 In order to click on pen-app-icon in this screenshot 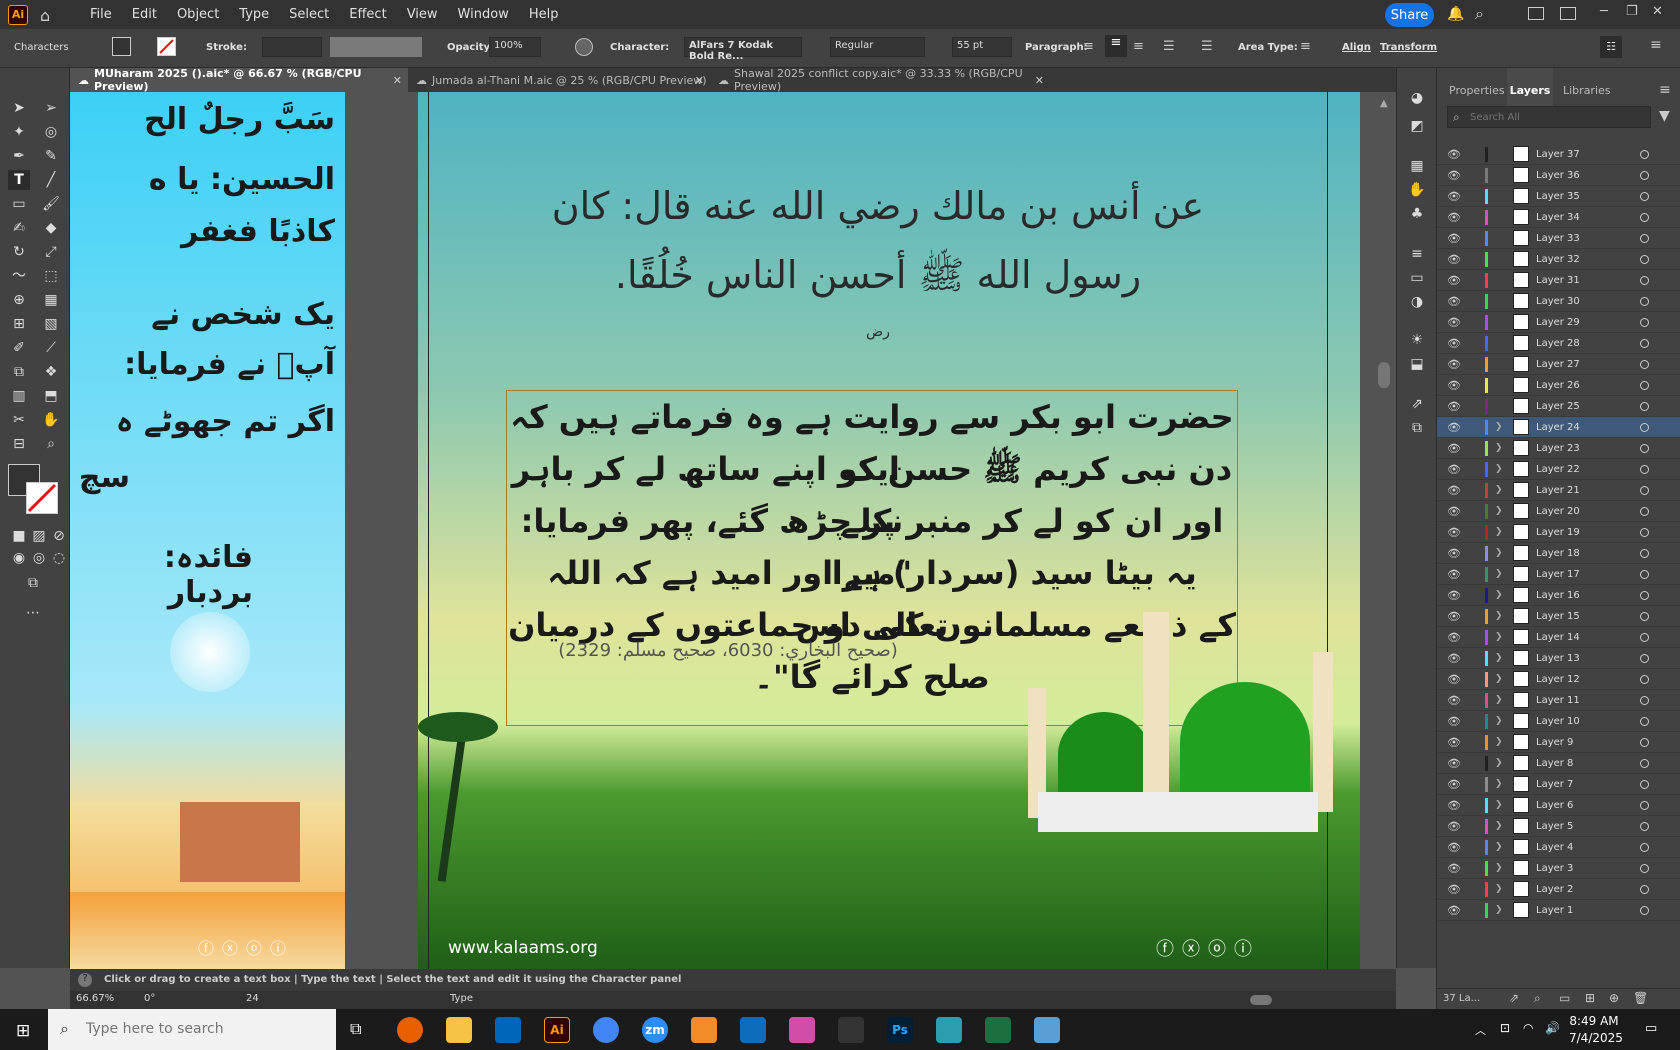, I will do `click(851, 1030)`.